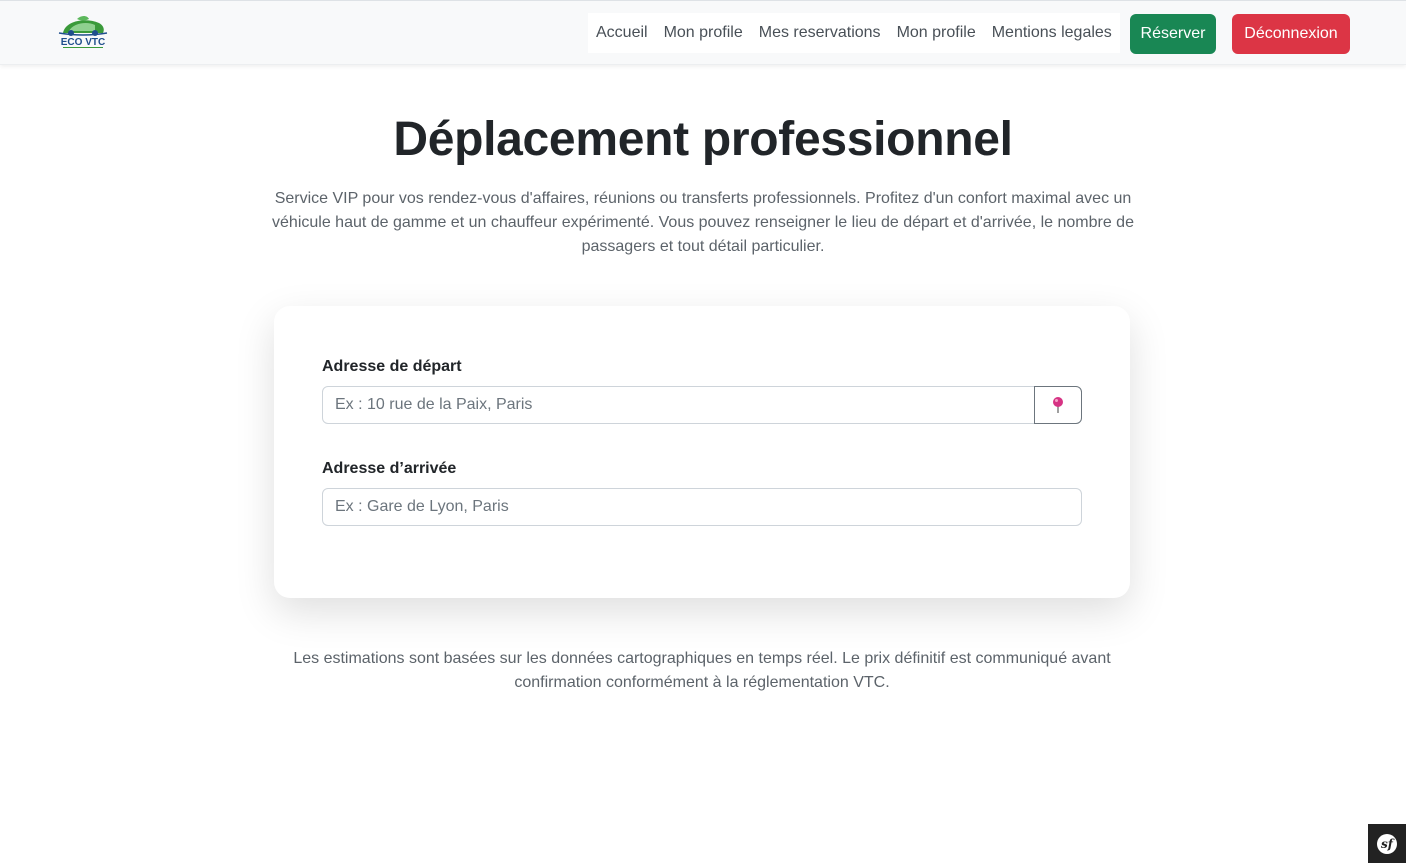  I want to click on eco-vtc-logo: ECO VTC, so click(83, 33).